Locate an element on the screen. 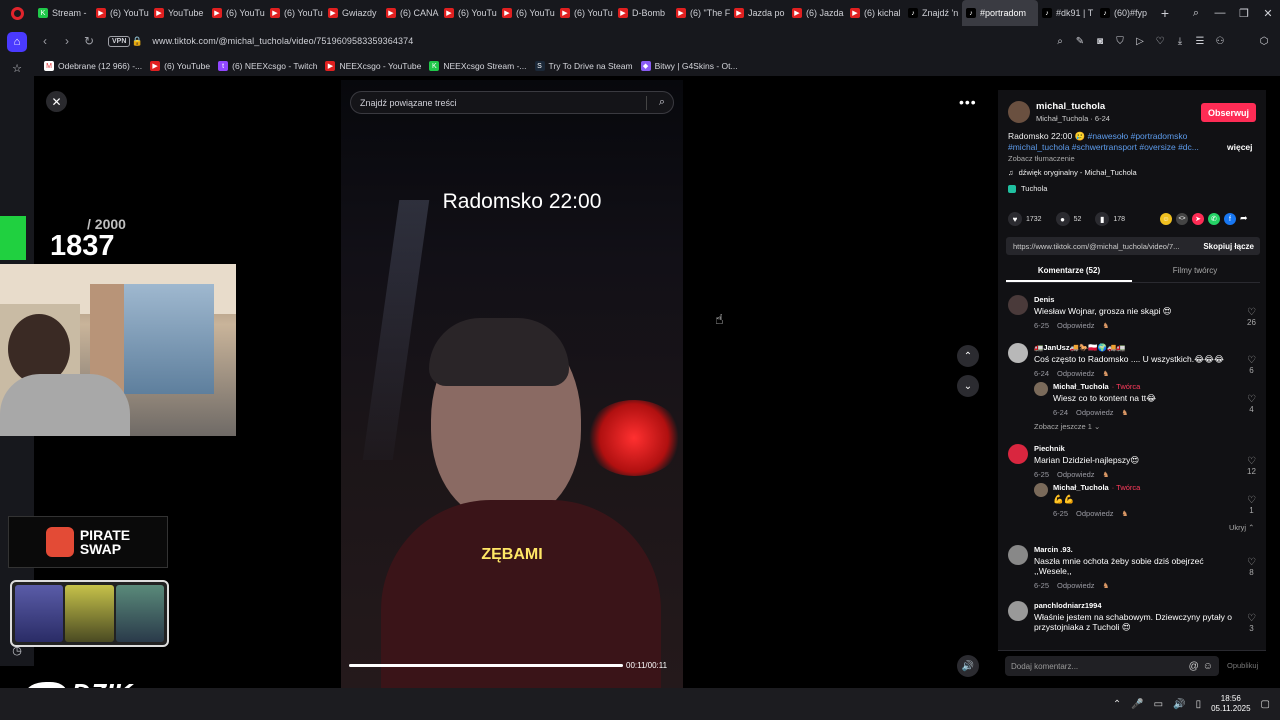  copy-link-button: Skopiuj łącze is located at coordinates (1228, 246).